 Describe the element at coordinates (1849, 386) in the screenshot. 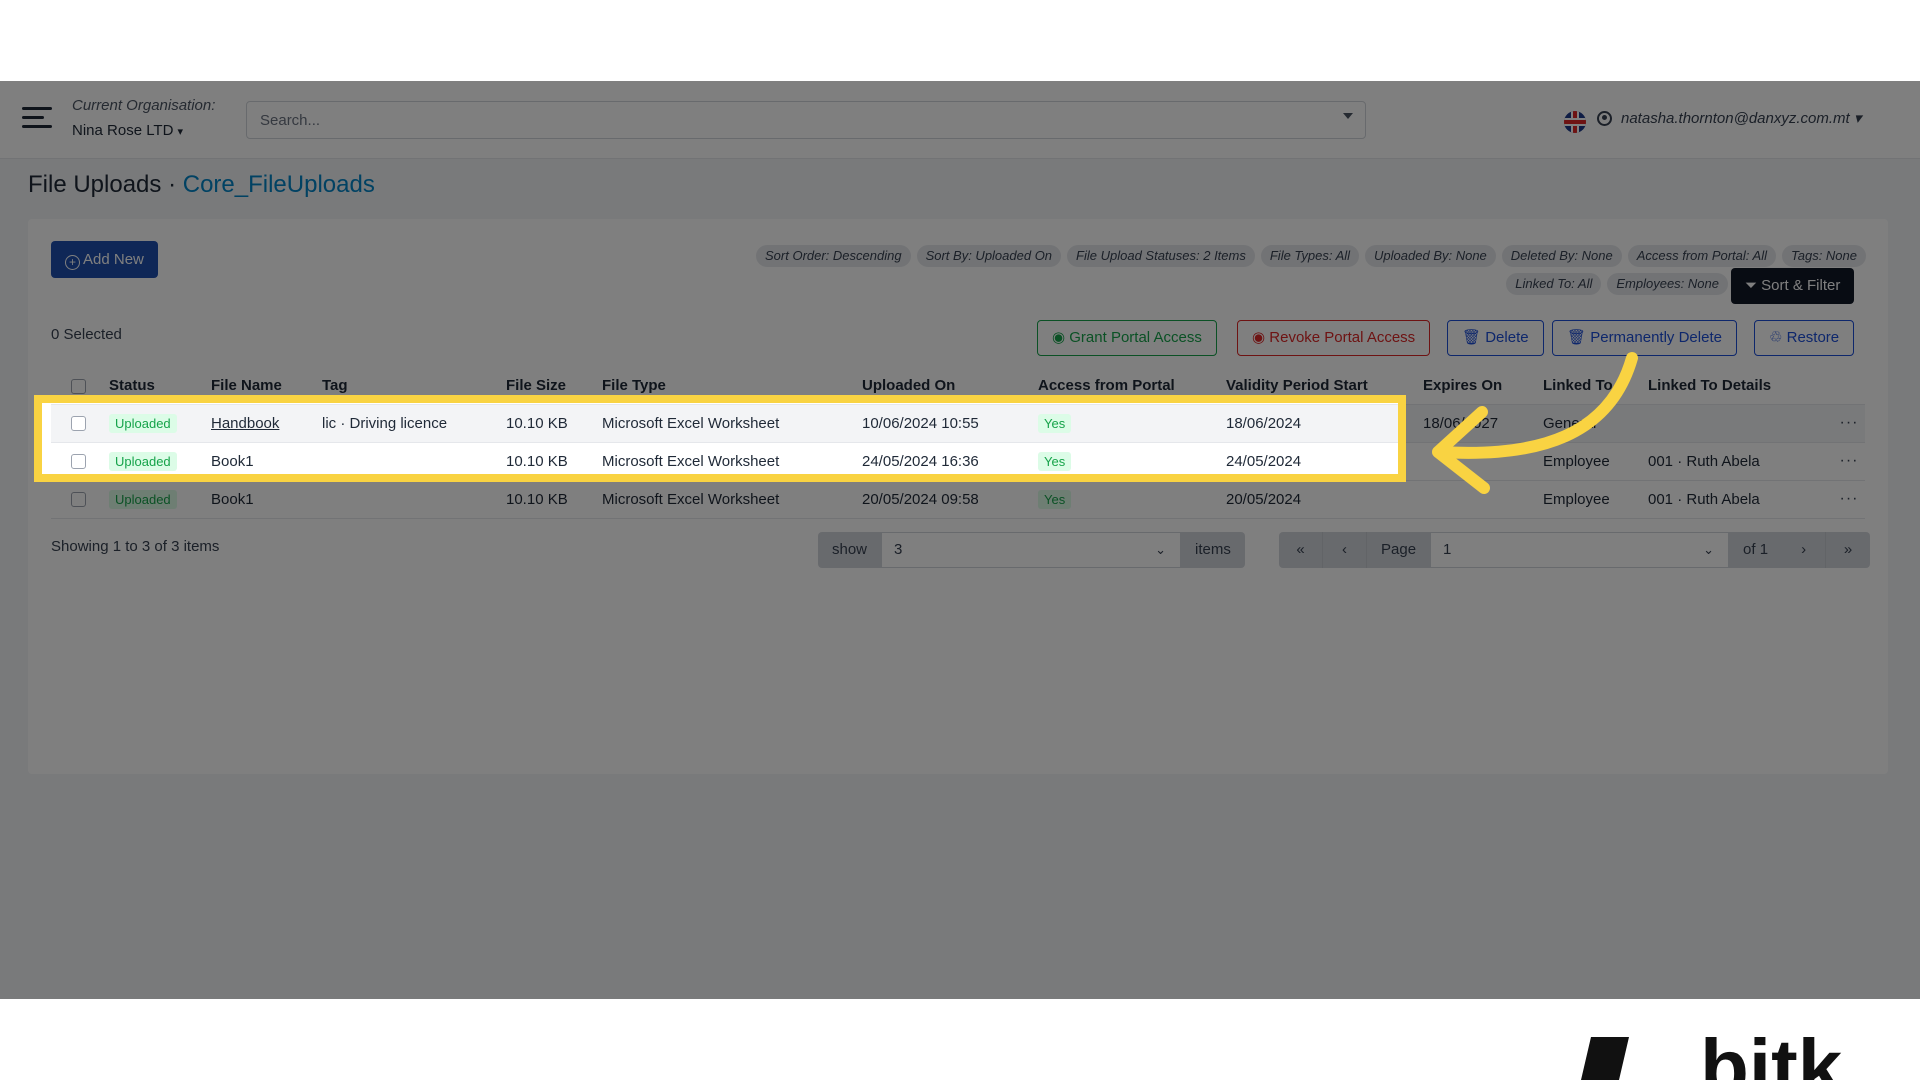

I see `col-actions` at that location.